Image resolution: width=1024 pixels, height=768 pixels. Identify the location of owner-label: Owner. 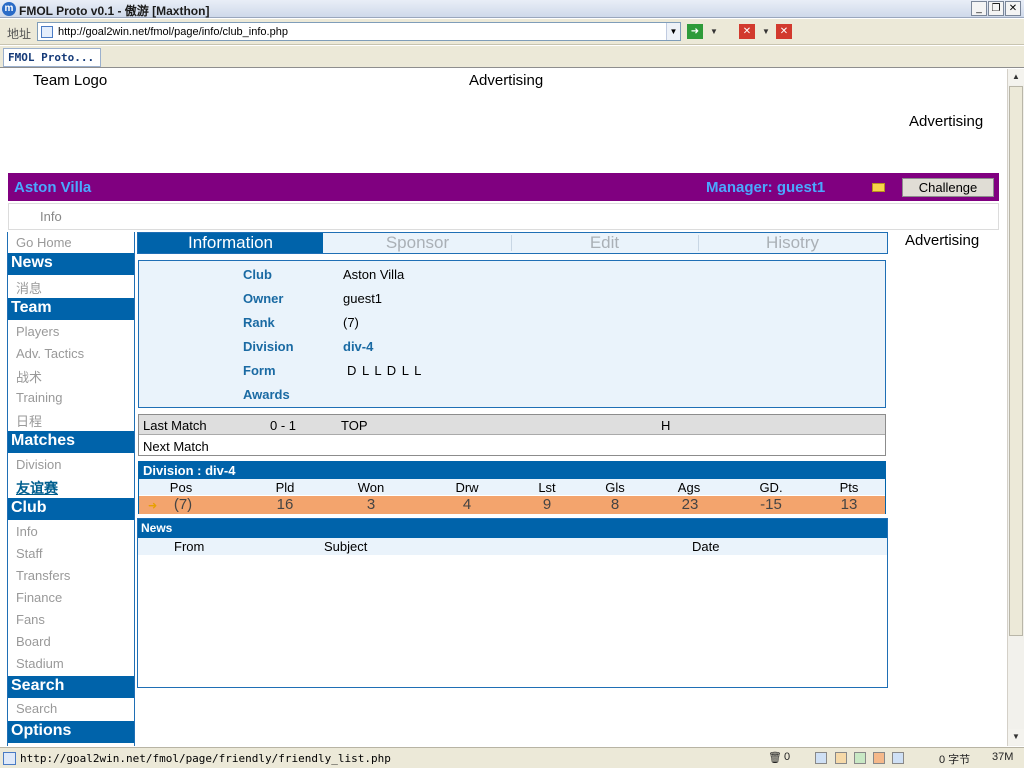
(263, 298).